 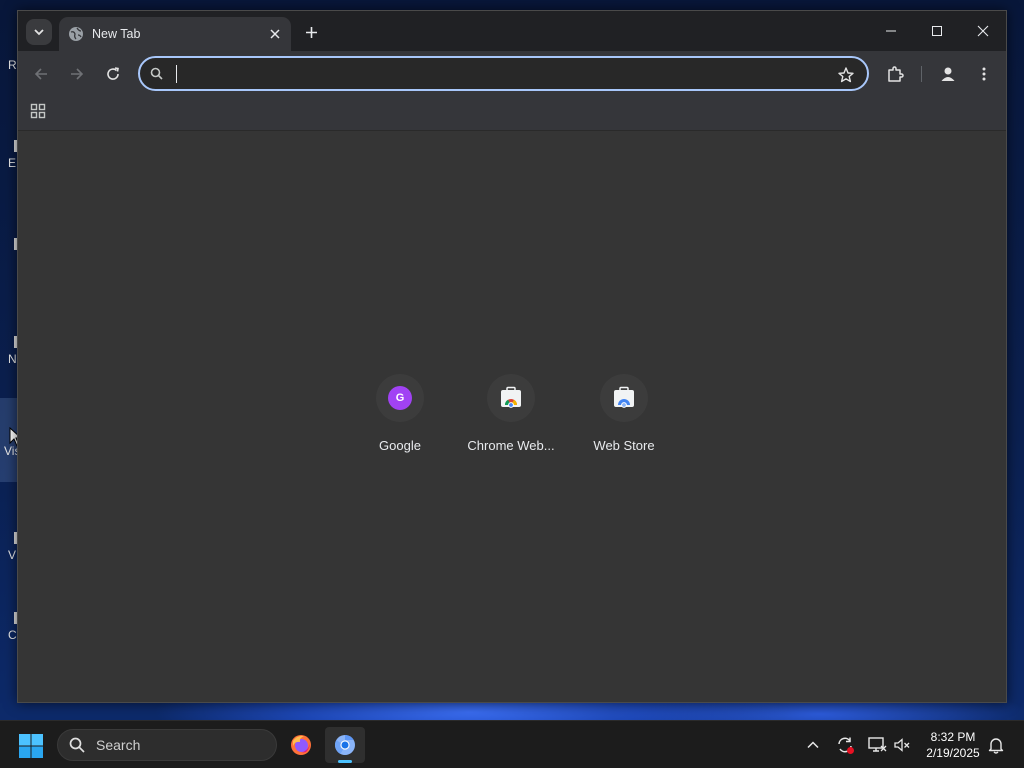 I want to click on taskbar-clock: 8:32 PM 2/19/2025, so click(x=953, y=745).